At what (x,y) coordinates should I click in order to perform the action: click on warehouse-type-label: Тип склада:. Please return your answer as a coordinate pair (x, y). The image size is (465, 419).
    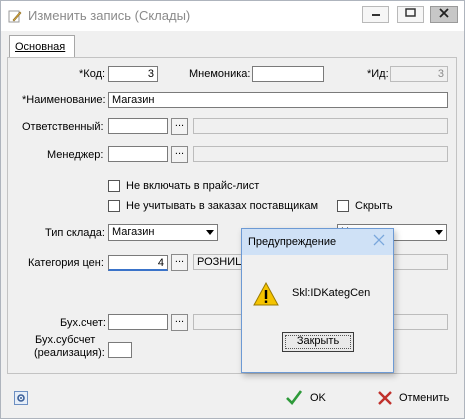
    Looking at the image, I should click on (75, 233).